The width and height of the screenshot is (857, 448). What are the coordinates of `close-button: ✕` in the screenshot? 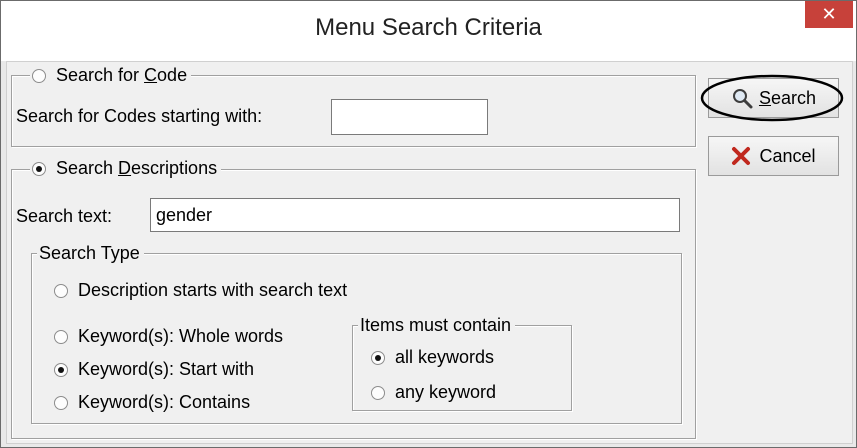 It's located at (829, 14).